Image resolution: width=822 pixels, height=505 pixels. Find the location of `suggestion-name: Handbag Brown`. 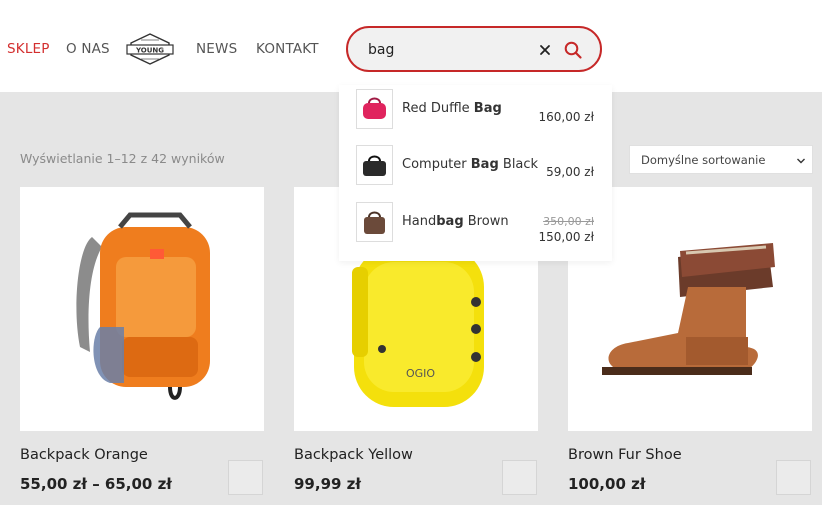

suggestion-name: Handbag Brown is located at coordinates (455, 221).